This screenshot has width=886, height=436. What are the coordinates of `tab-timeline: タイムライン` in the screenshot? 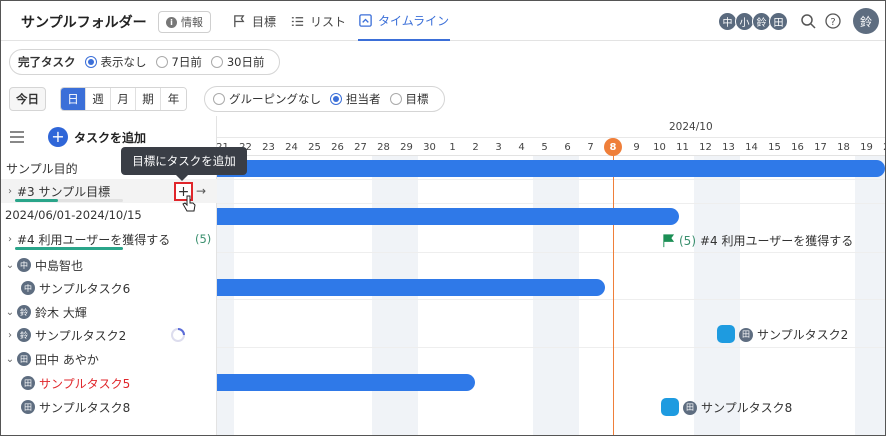 It's located at (404, 21).